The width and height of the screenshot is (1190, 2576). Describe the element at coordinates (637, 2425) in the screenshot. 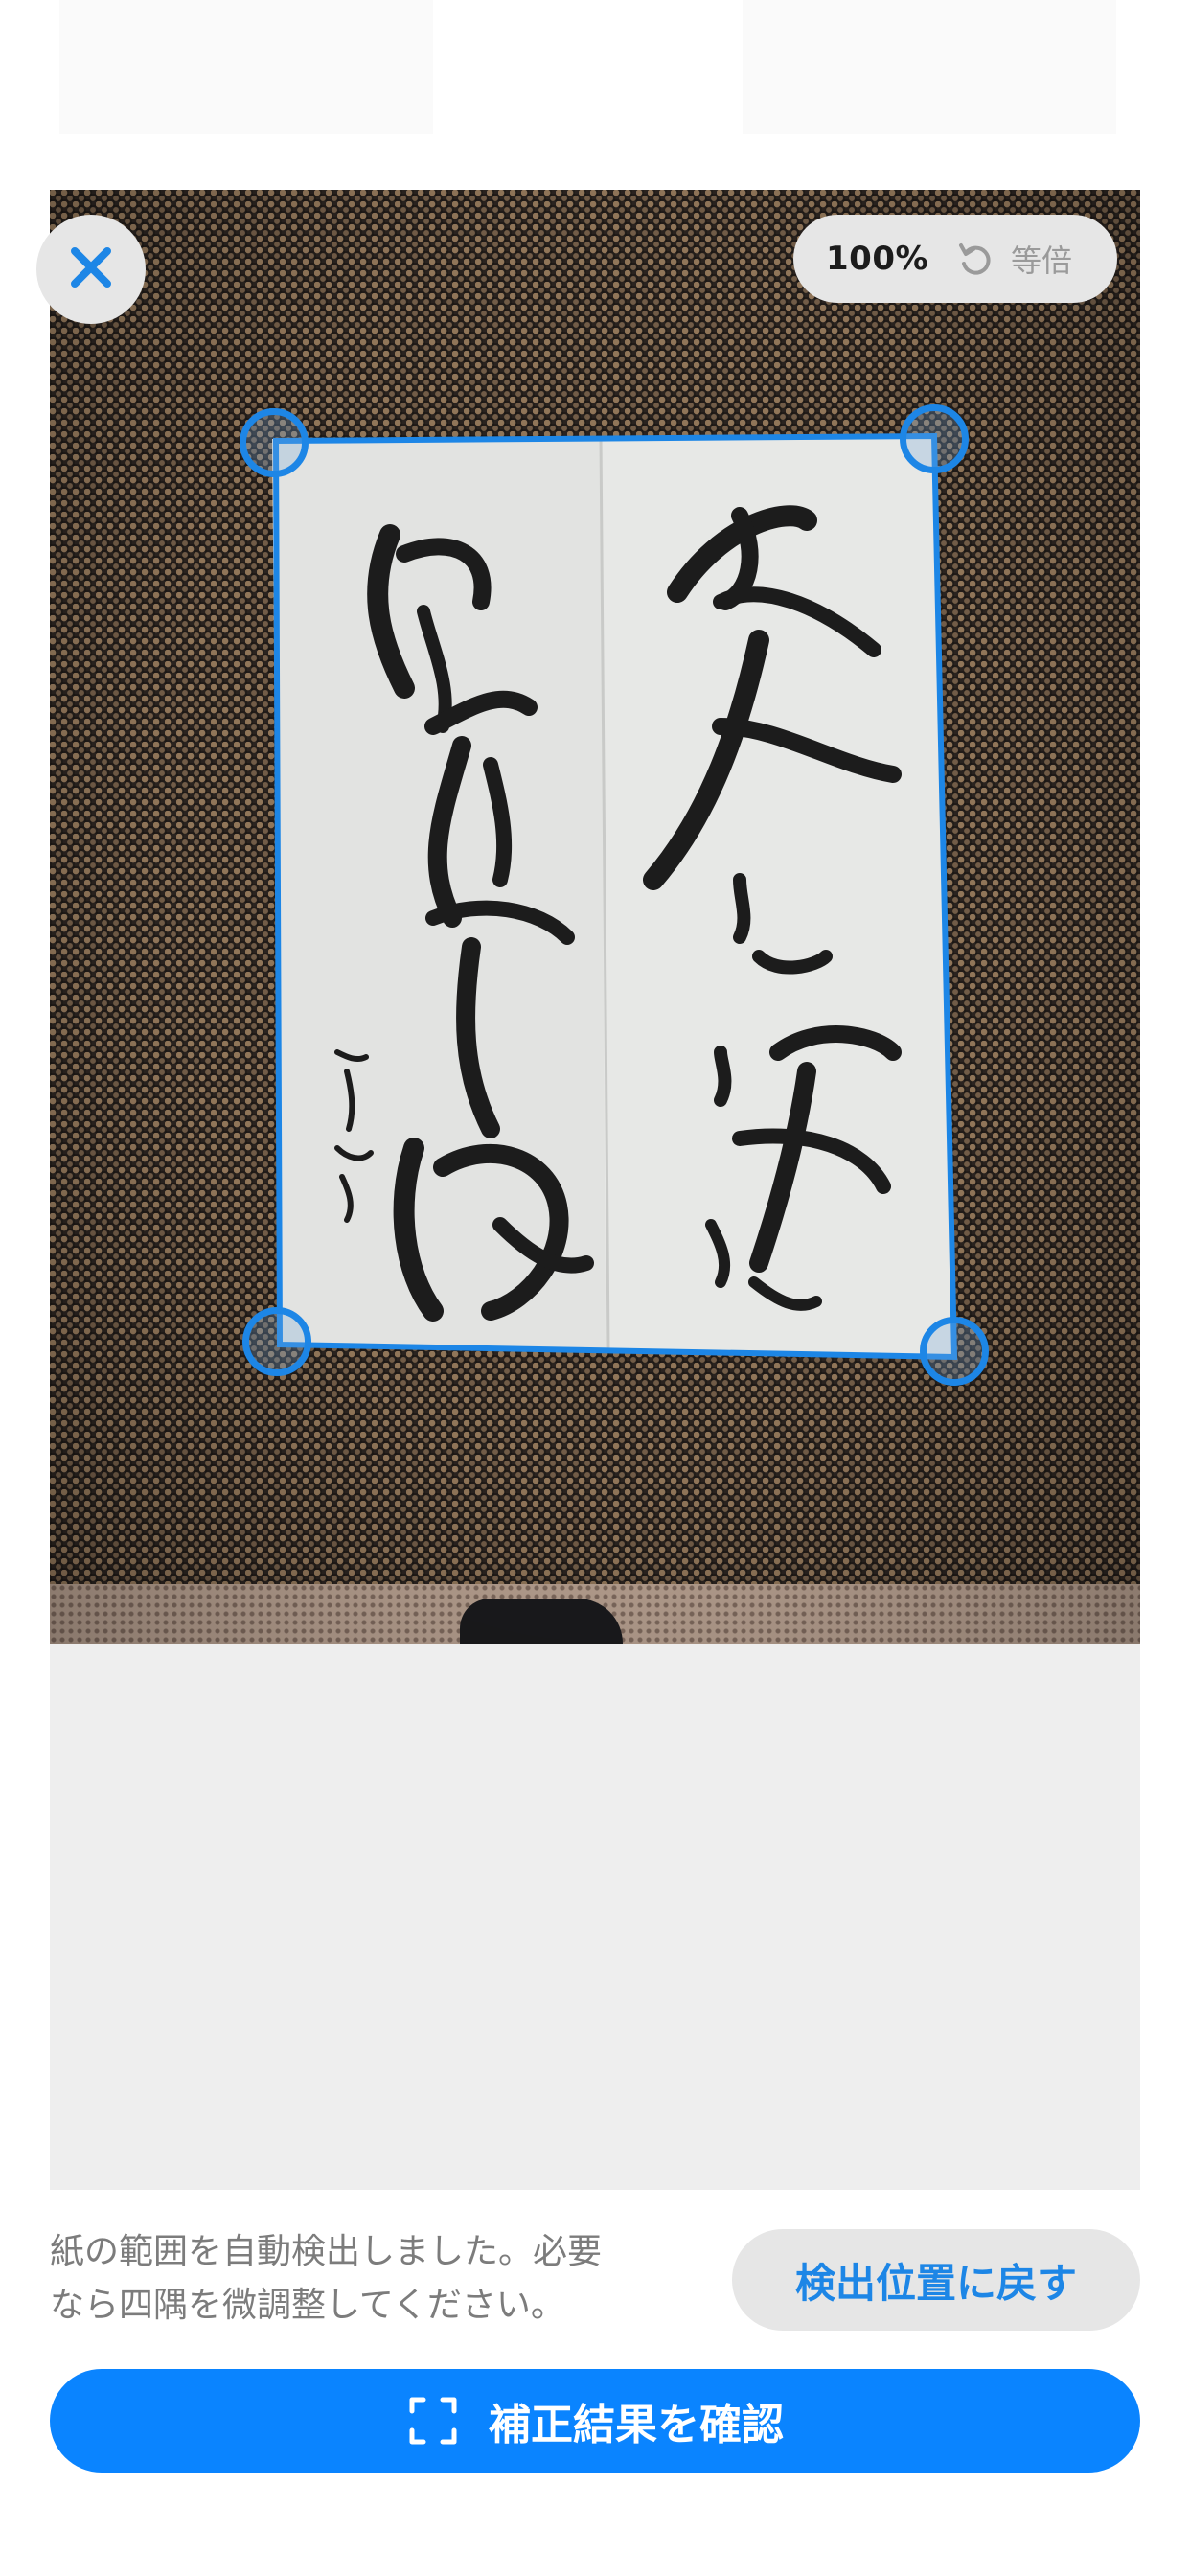

I see `confirm-button-label: 補正結果を確認` at that location.